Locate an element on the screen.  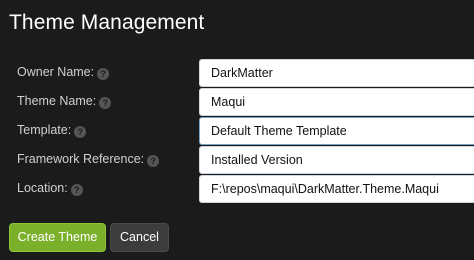
framework-reference-select is located at coordinates (336, 160).